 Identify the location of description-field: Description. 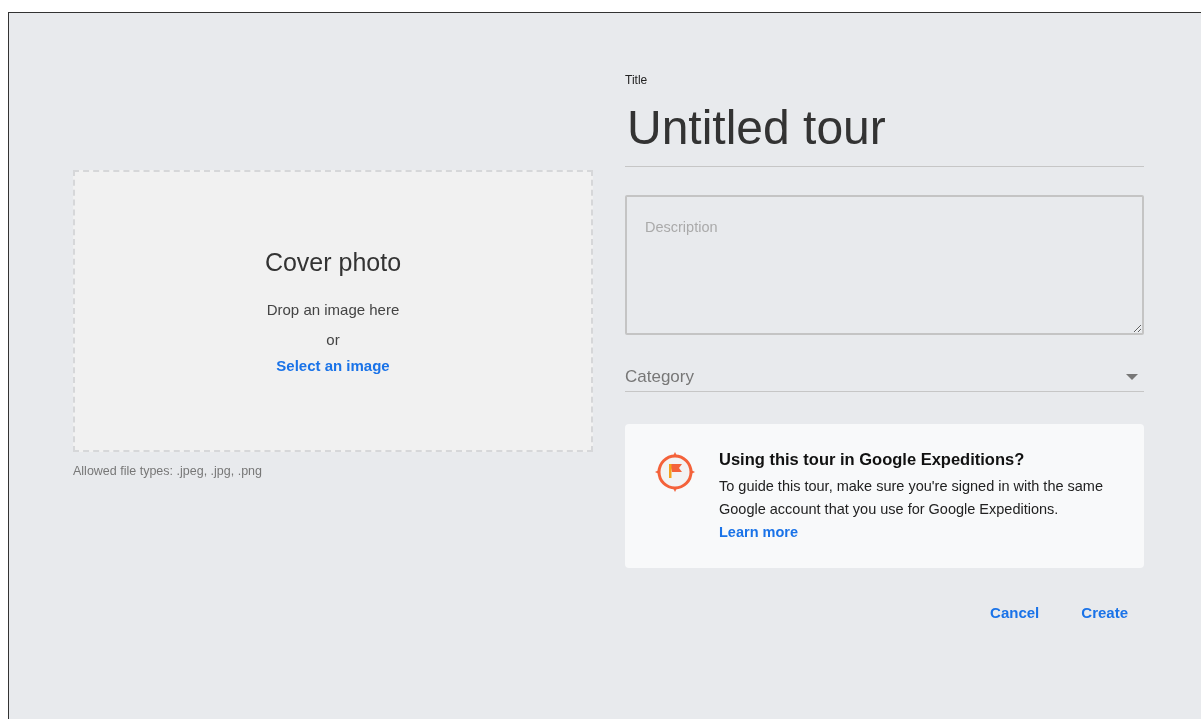
(884, 265).